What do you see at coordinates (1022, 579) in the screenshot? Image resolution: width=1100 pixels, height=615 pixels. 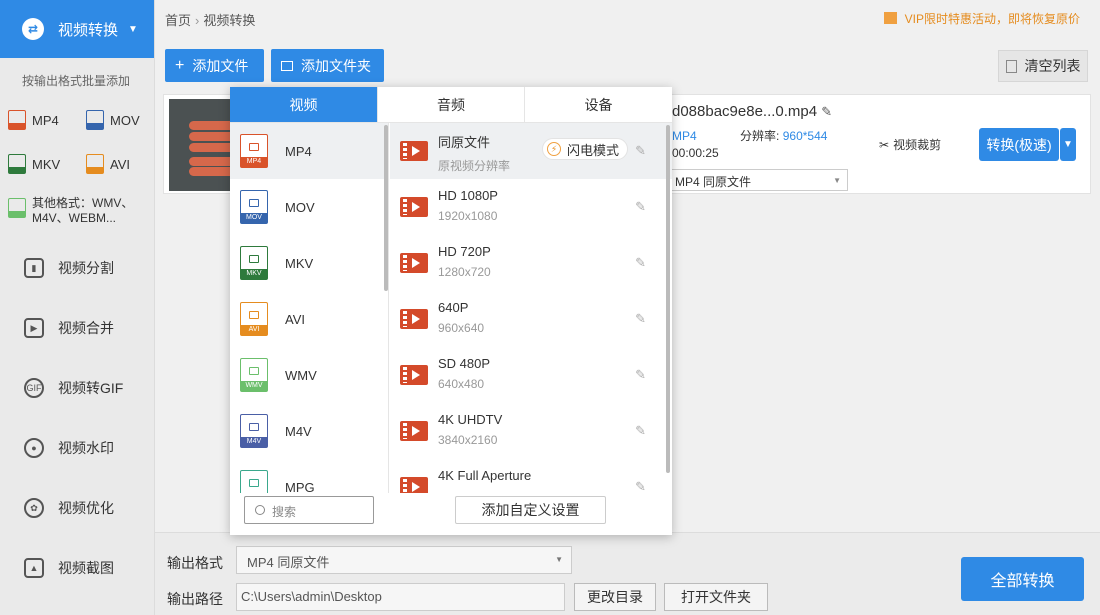 I see `convert-all-button: 全部转换` at bounding box center [1022, 579].